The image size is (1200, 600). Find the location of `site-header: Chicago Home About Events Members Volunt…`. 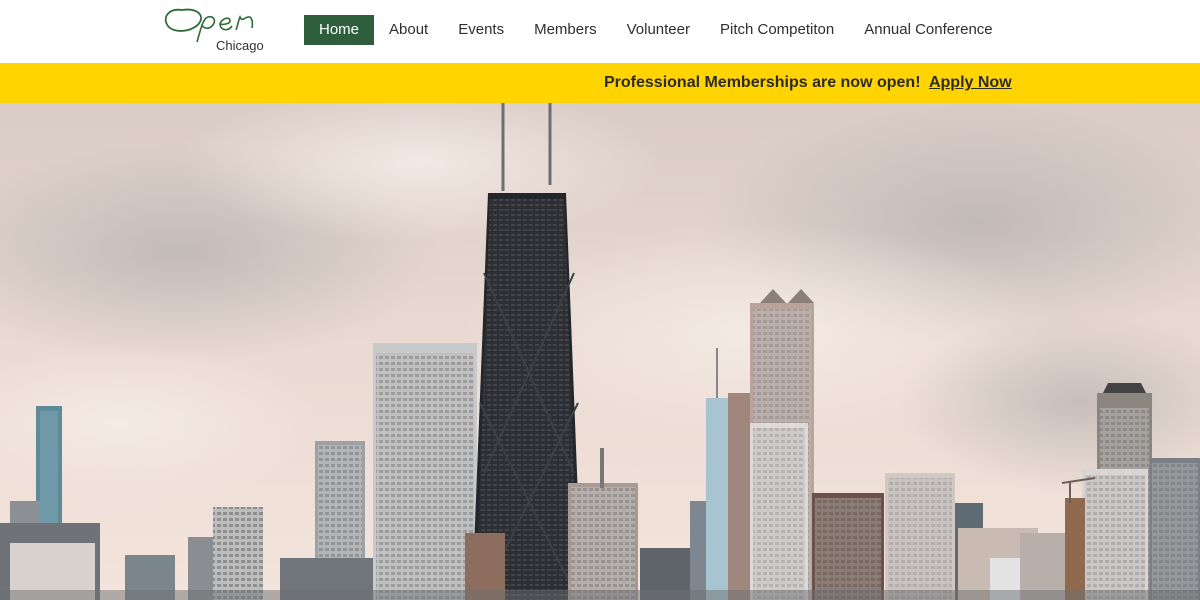

site-header: Chicago Home About Events Members Volunt… is located at coordinates (600, 31).